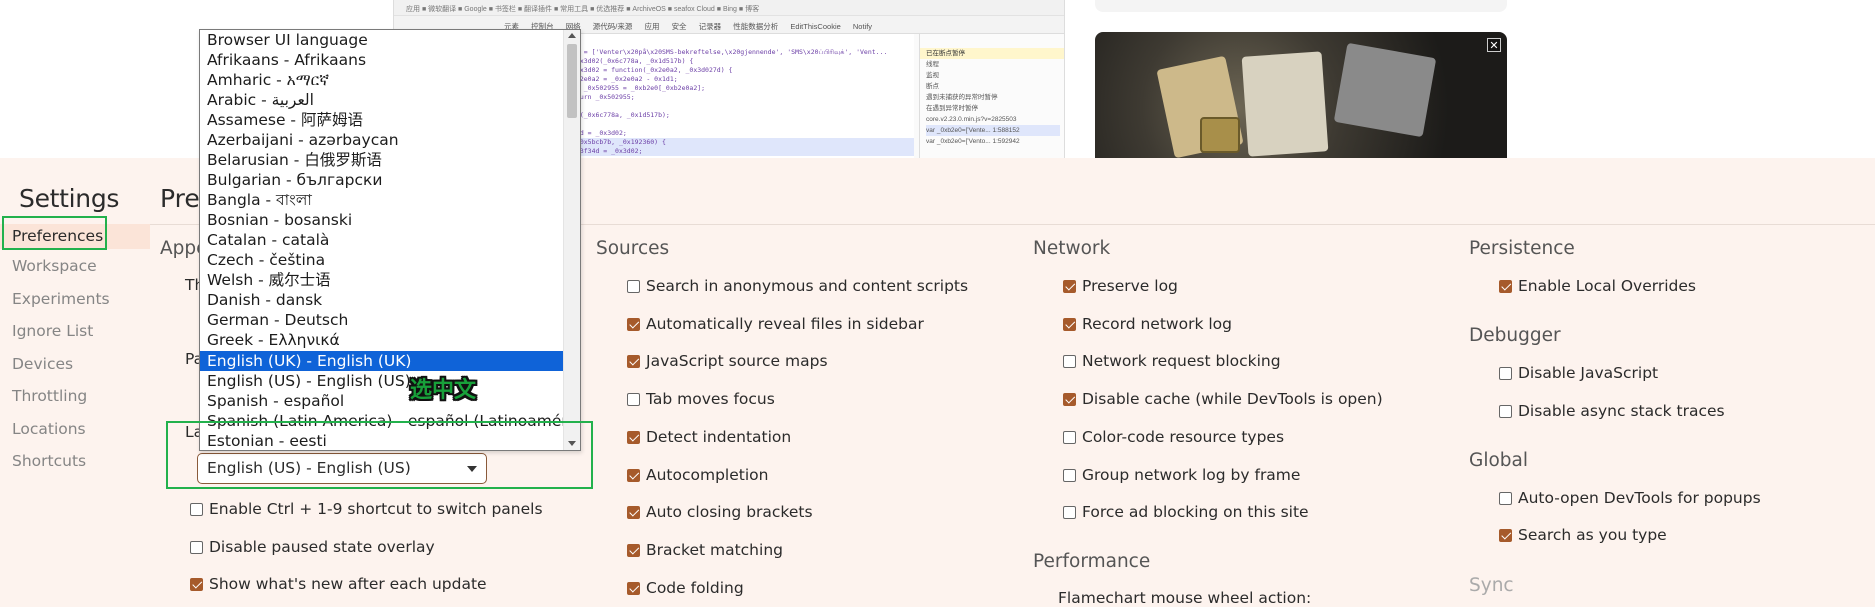  Describe the element at coordinates (1612, 411) in the screenshot. I see `disable-async-stack-option: Disable async stack traces` at that location.